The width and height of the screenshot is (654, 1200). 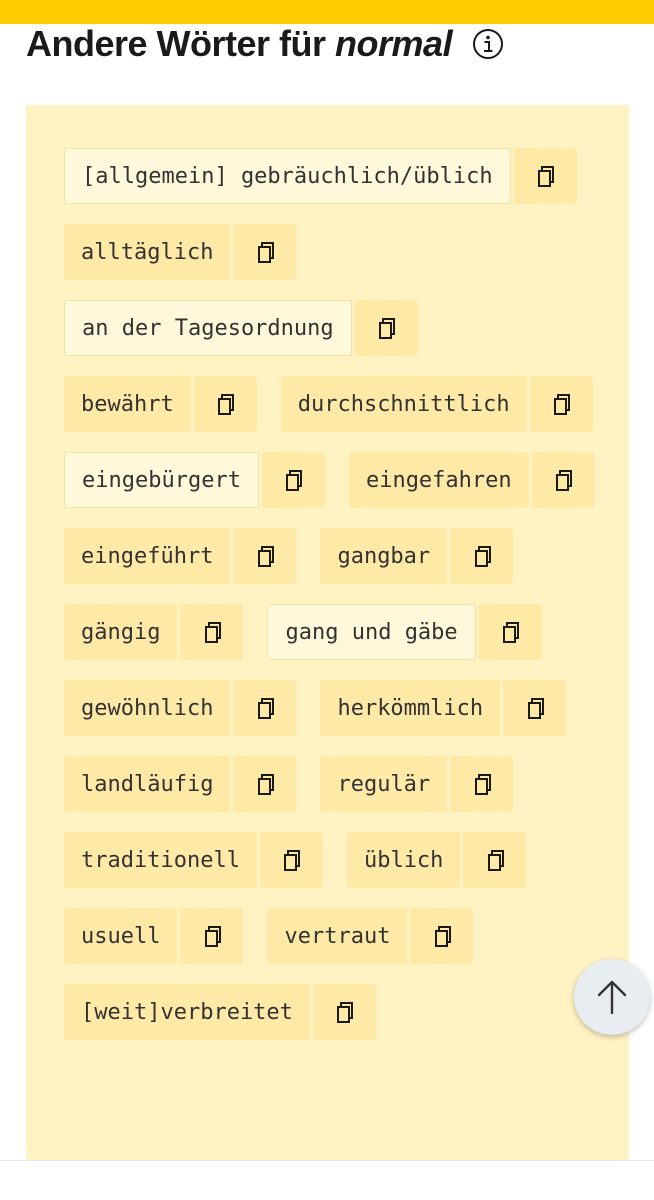 What do you see at coordinates (121, 936) in the screenshot?
I see `synonym-link: usuell` at bounding box center [121, 936].